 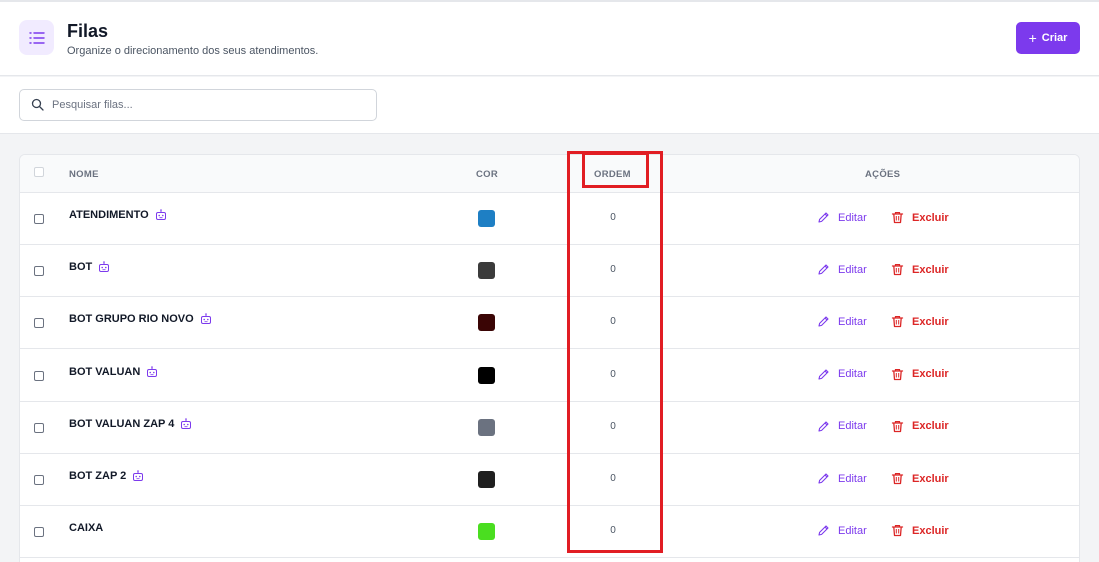 I want to click on queue-name: CAIXA, so click(x=86, y=528).